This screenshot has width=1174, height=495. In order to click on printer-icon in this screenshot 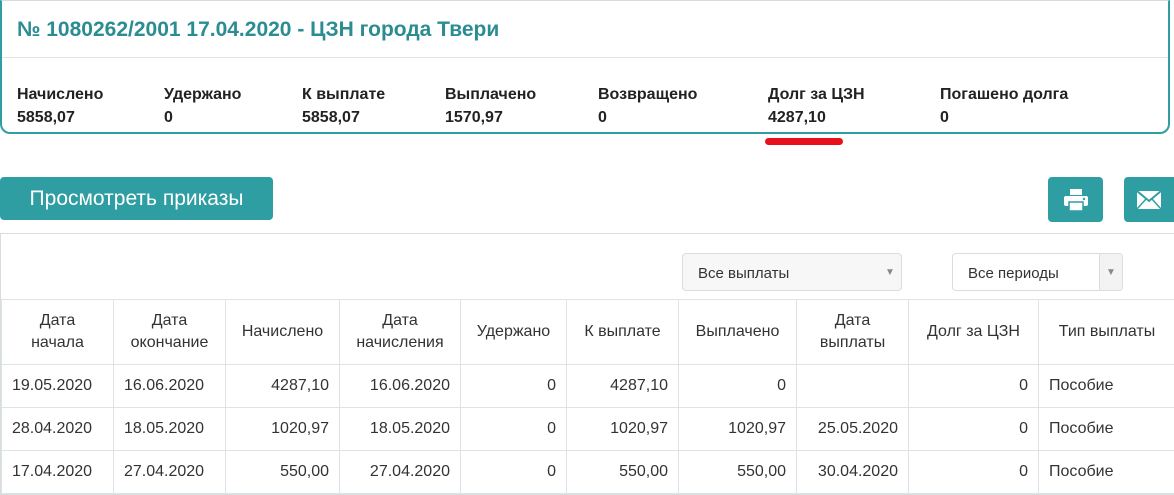, I will do `click(1075, 200)`.